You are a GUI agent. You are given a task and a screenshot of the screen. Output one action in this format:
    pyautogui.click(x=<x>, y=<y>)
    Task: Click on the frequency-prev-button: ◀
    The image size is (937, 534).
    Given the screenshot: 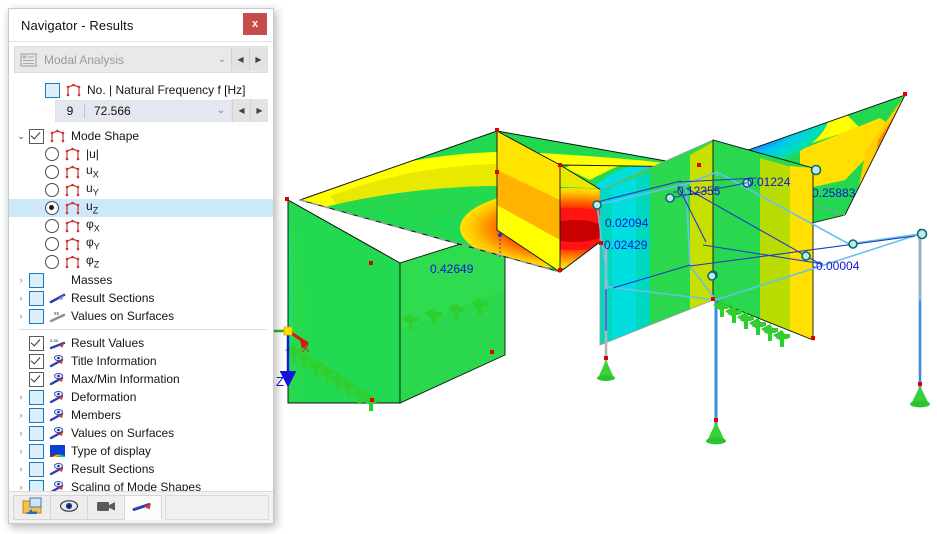 What is the action you would take?
    pyautogui.click(x=241, y=110)
    